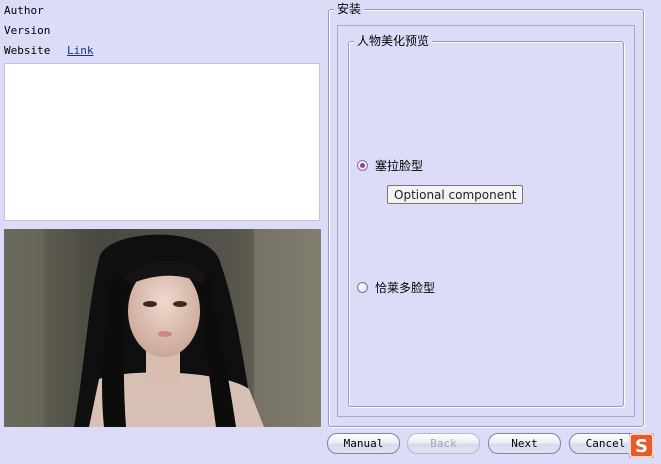 Image resolution: width=661 pixels, height=464 pixels. What do you see at coordinates (399, 165) in the screenshot?
I see `option-label: 塞拉脸型` at bounding box center [399, 165].